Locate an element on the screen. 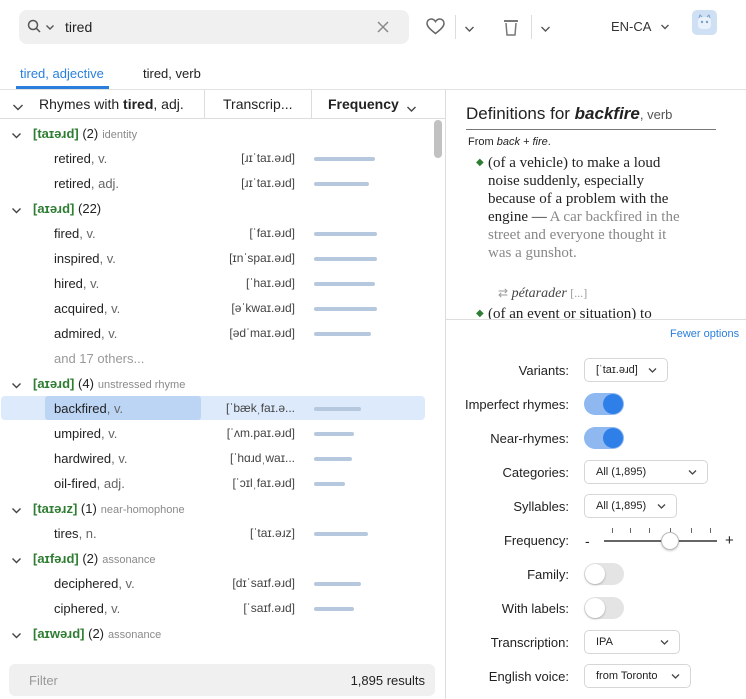 This screenshot has height=699, width=746. variants-select: [ˈtaɪ.əɹd] is located at coordinates (626, 370).